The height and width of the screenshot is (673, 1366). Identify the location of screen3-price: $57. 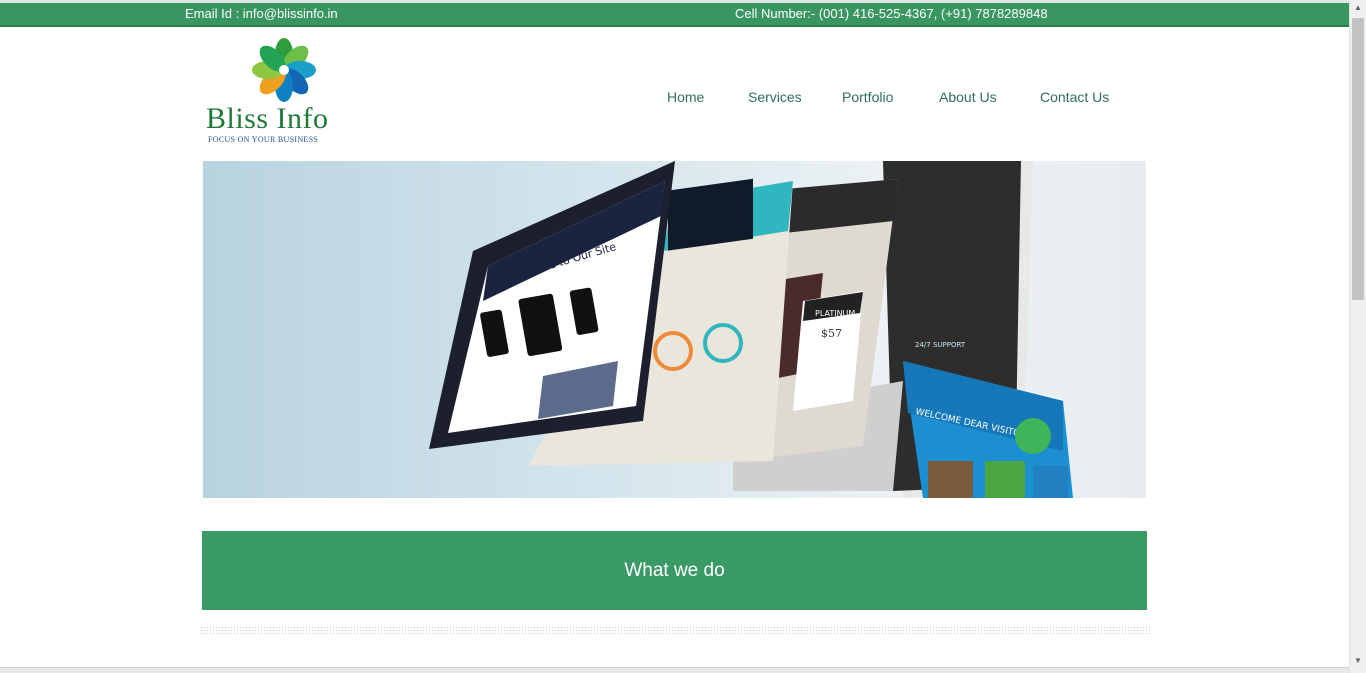
(831, 333).